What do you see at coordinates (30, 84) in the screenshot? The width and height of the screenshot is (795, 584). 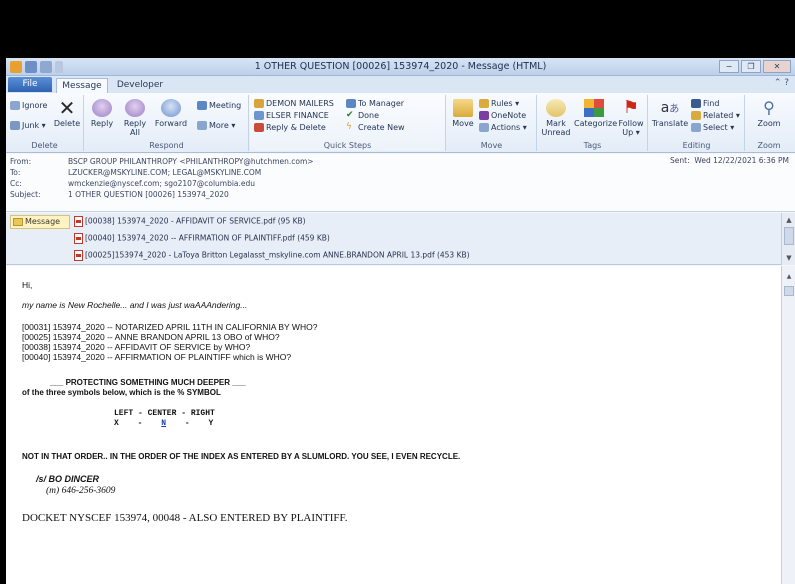 I see `tab-file: File` at bounding box center [30, 84].